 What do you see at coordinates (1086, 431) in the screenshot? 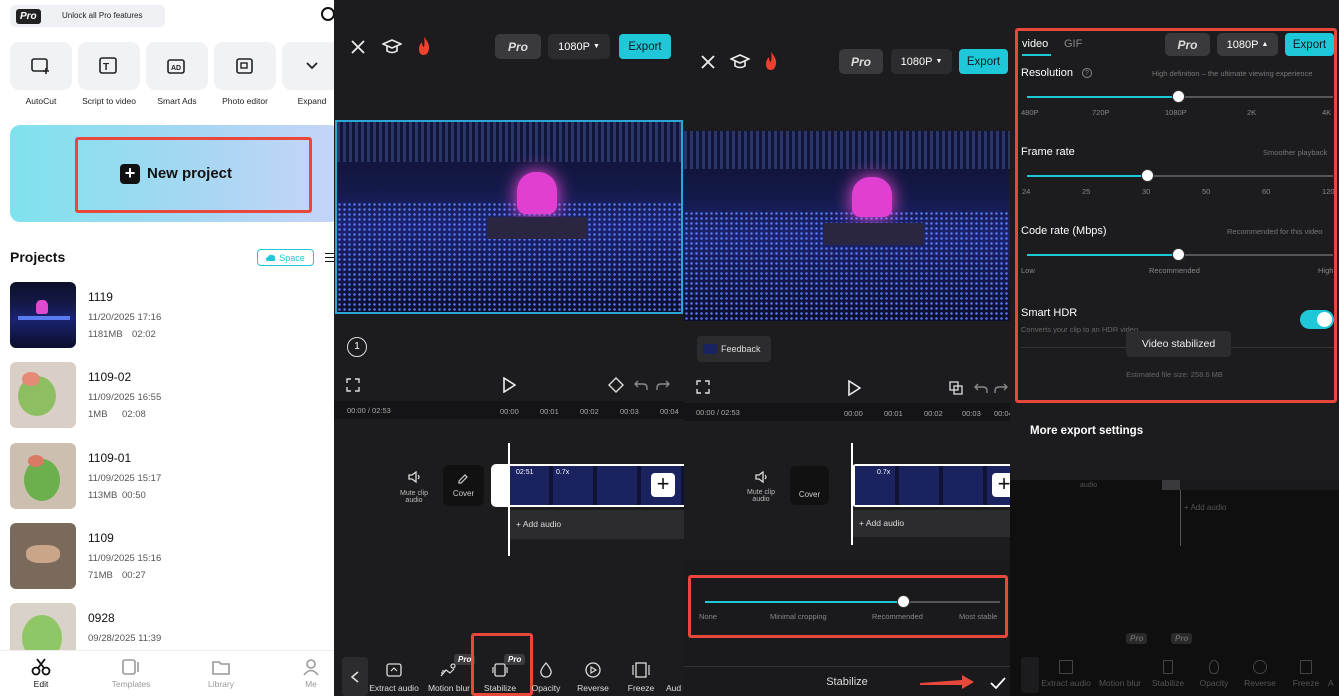
I see `more-export-settings: More export settings` at bounding box center [1086, 431].